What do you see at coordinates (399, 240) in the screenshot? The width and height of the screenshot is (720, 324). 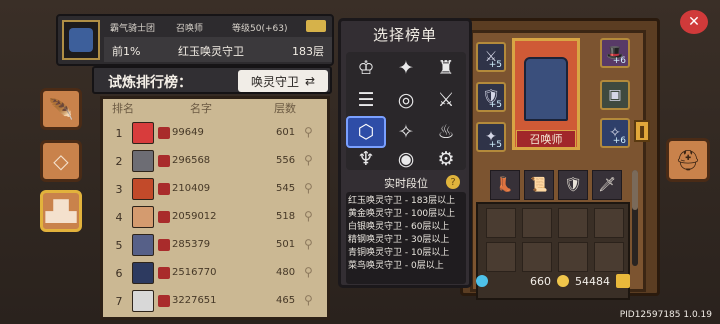 I see `tier-line: 精钢唤灵守卫 - 30层以上` at bounding box center [399, 240].